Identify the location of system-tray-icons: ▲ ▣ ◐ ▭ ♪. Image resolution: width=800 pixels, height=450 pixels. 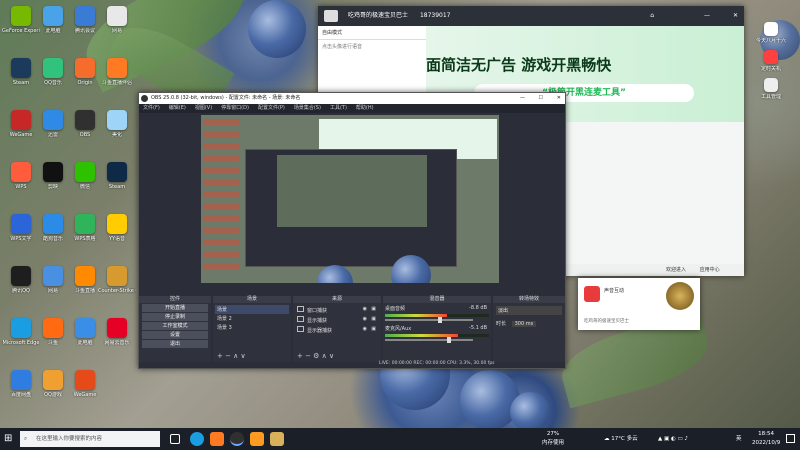
(673, 439).